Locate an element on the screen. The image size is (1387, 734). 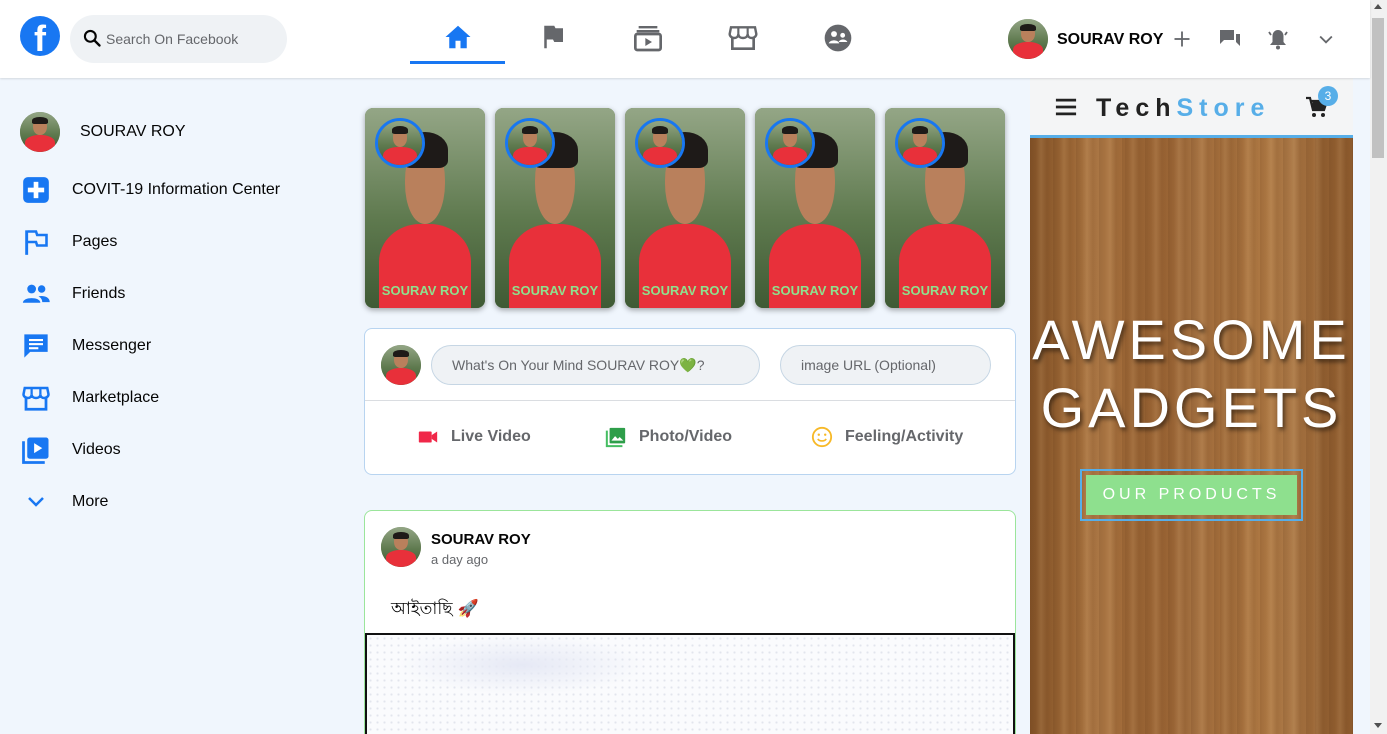
feeling-activity-button: Feeling/Activity is located at coordinates (887, 437).